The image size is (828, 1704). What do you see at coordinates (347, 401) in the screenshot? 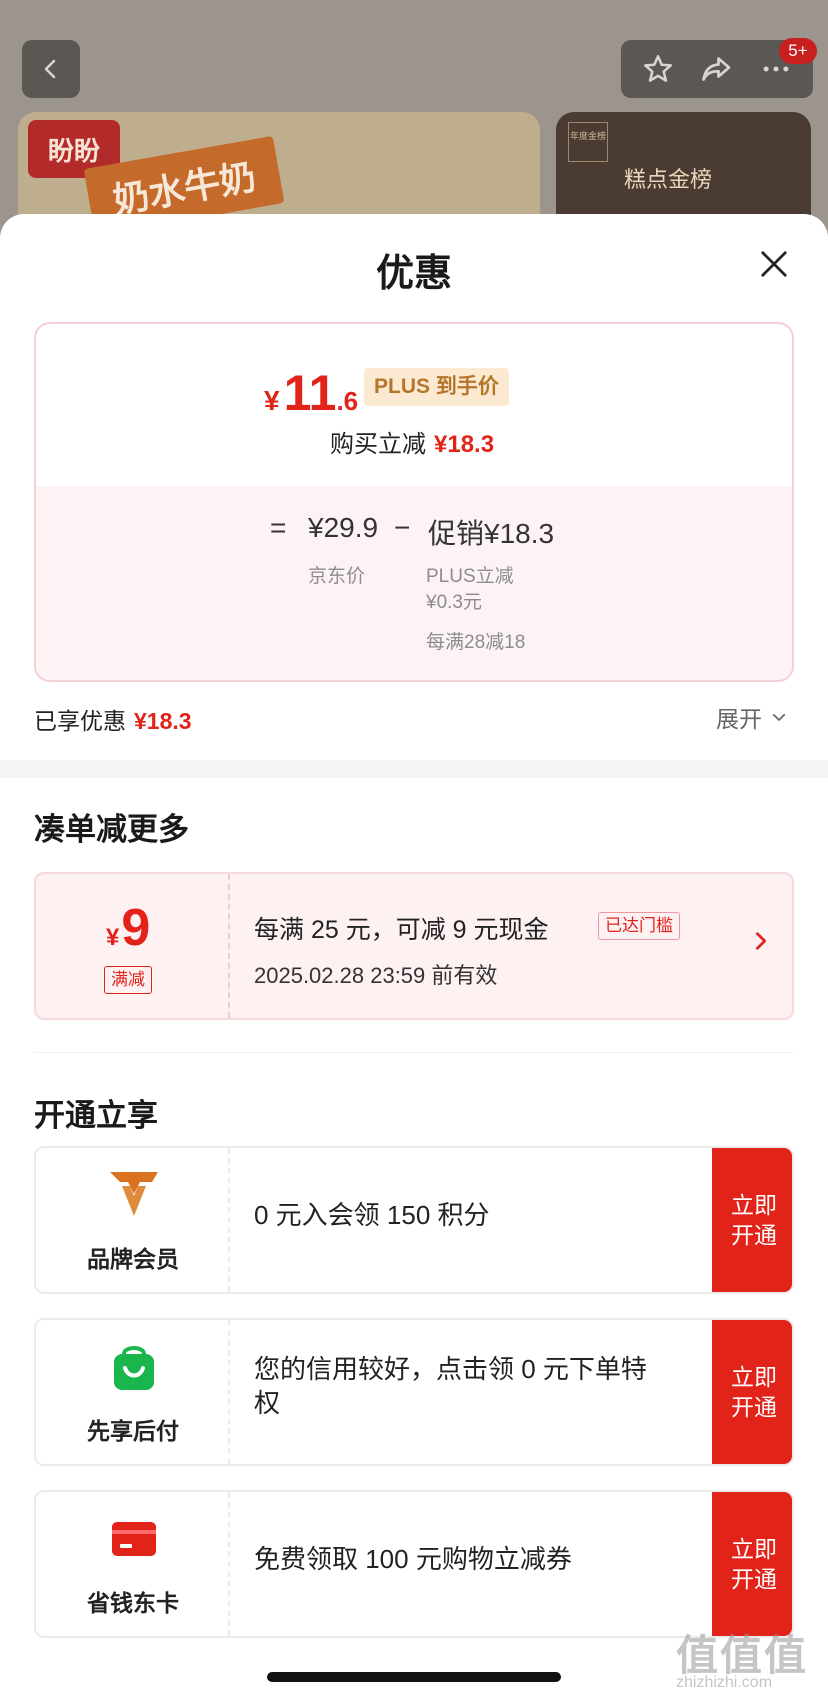
I see `final-price-dec: .6` at bounding box center [347, 401].